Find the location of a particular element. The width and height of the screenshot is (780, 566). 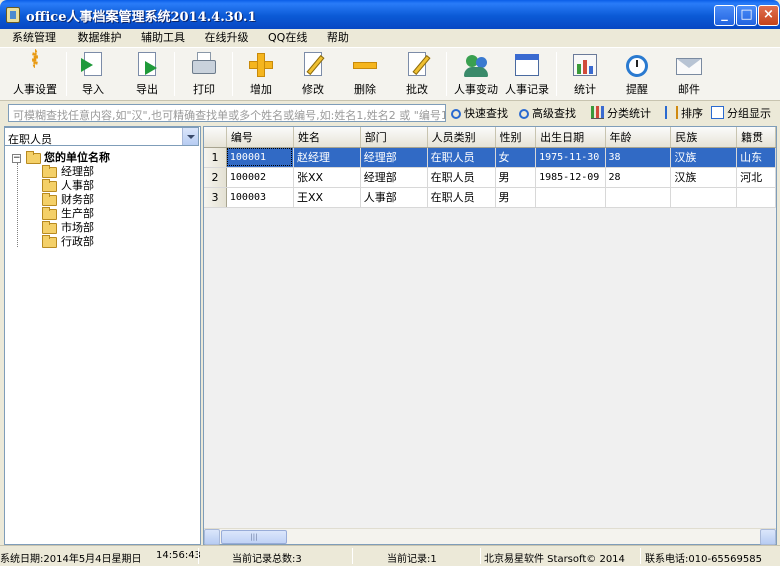

row-number: 2 is located at coordinates (215, 177).